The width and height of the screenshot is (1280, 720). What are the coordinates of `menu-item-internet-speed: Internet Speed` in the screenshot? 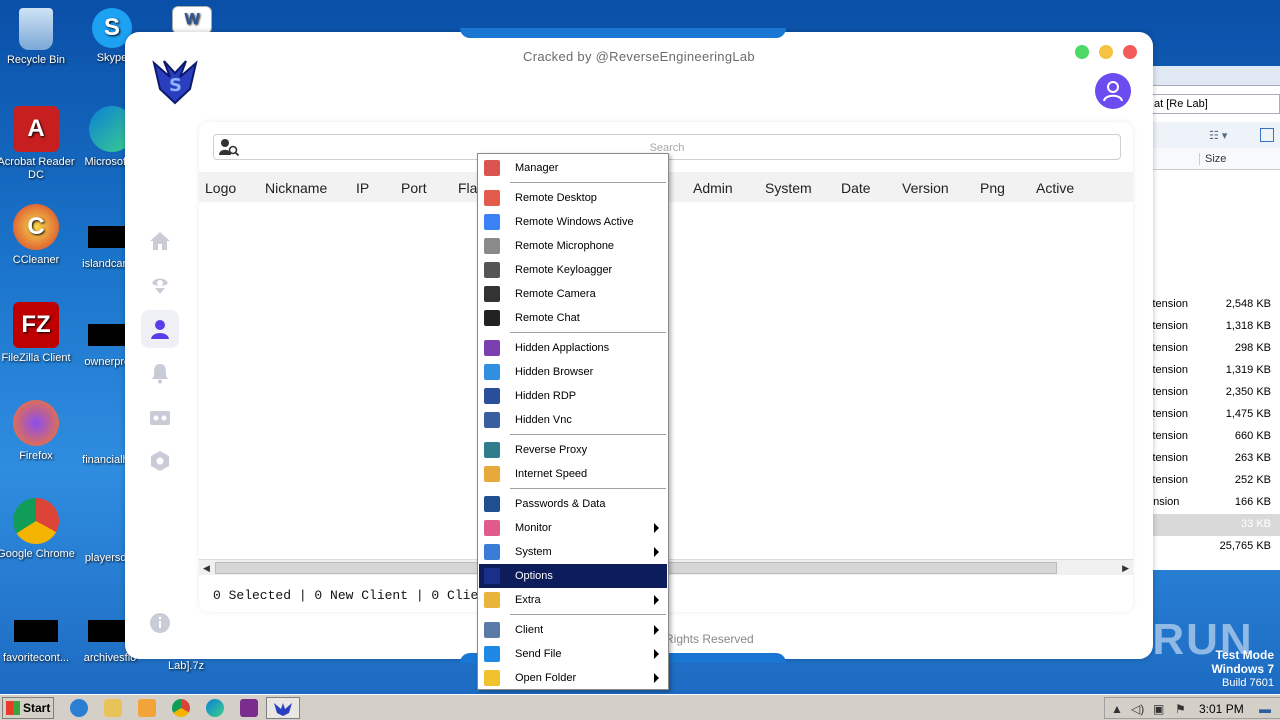 It's located at (573, 474).